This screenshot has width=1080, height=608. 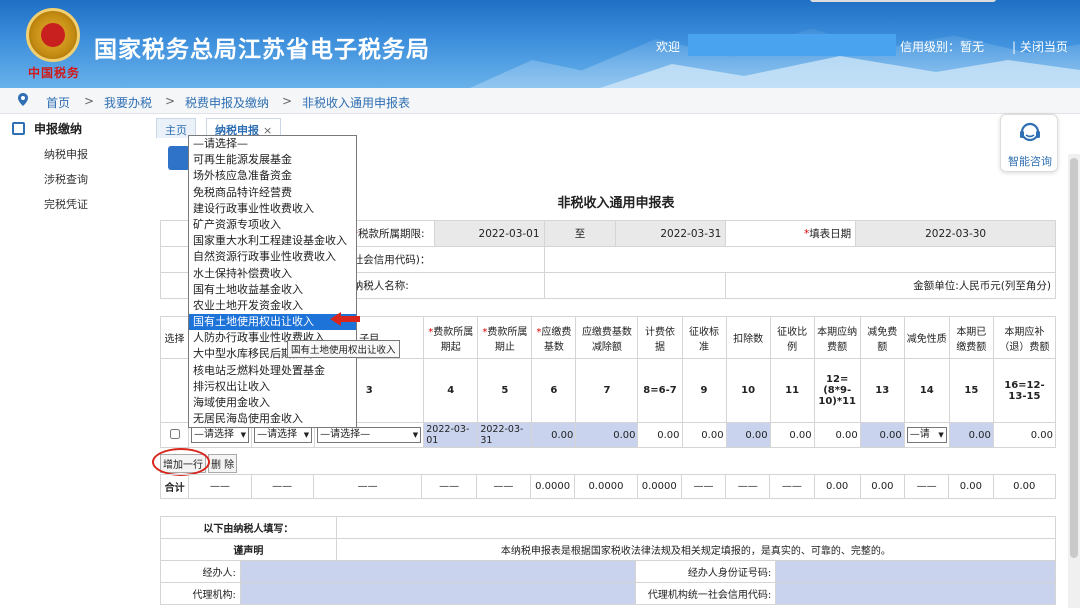 I want to click on date-from-input: 2022-03-01, so click(x=451, y=435).